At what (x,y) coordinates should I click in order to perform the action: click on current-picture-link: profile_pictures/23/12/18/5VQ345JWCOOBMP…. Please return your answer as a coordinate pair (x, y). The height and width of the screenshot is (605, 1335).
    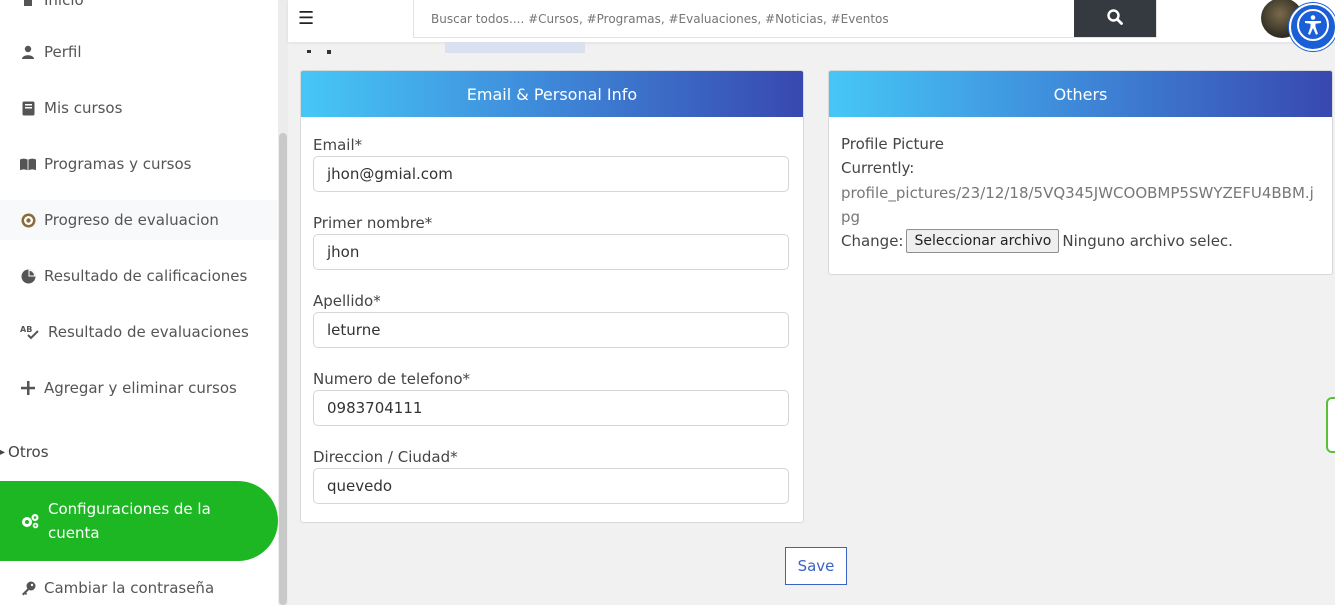
    Looking at the image, I should click on (1081, 205).